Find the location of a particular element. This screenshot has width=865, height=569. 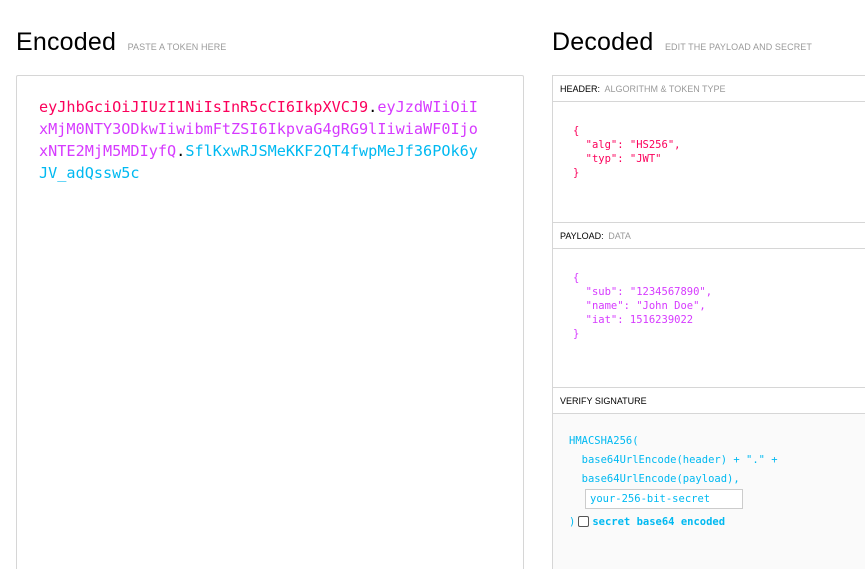

hmac-close-paren: ) is located at coordinates (572, 522).